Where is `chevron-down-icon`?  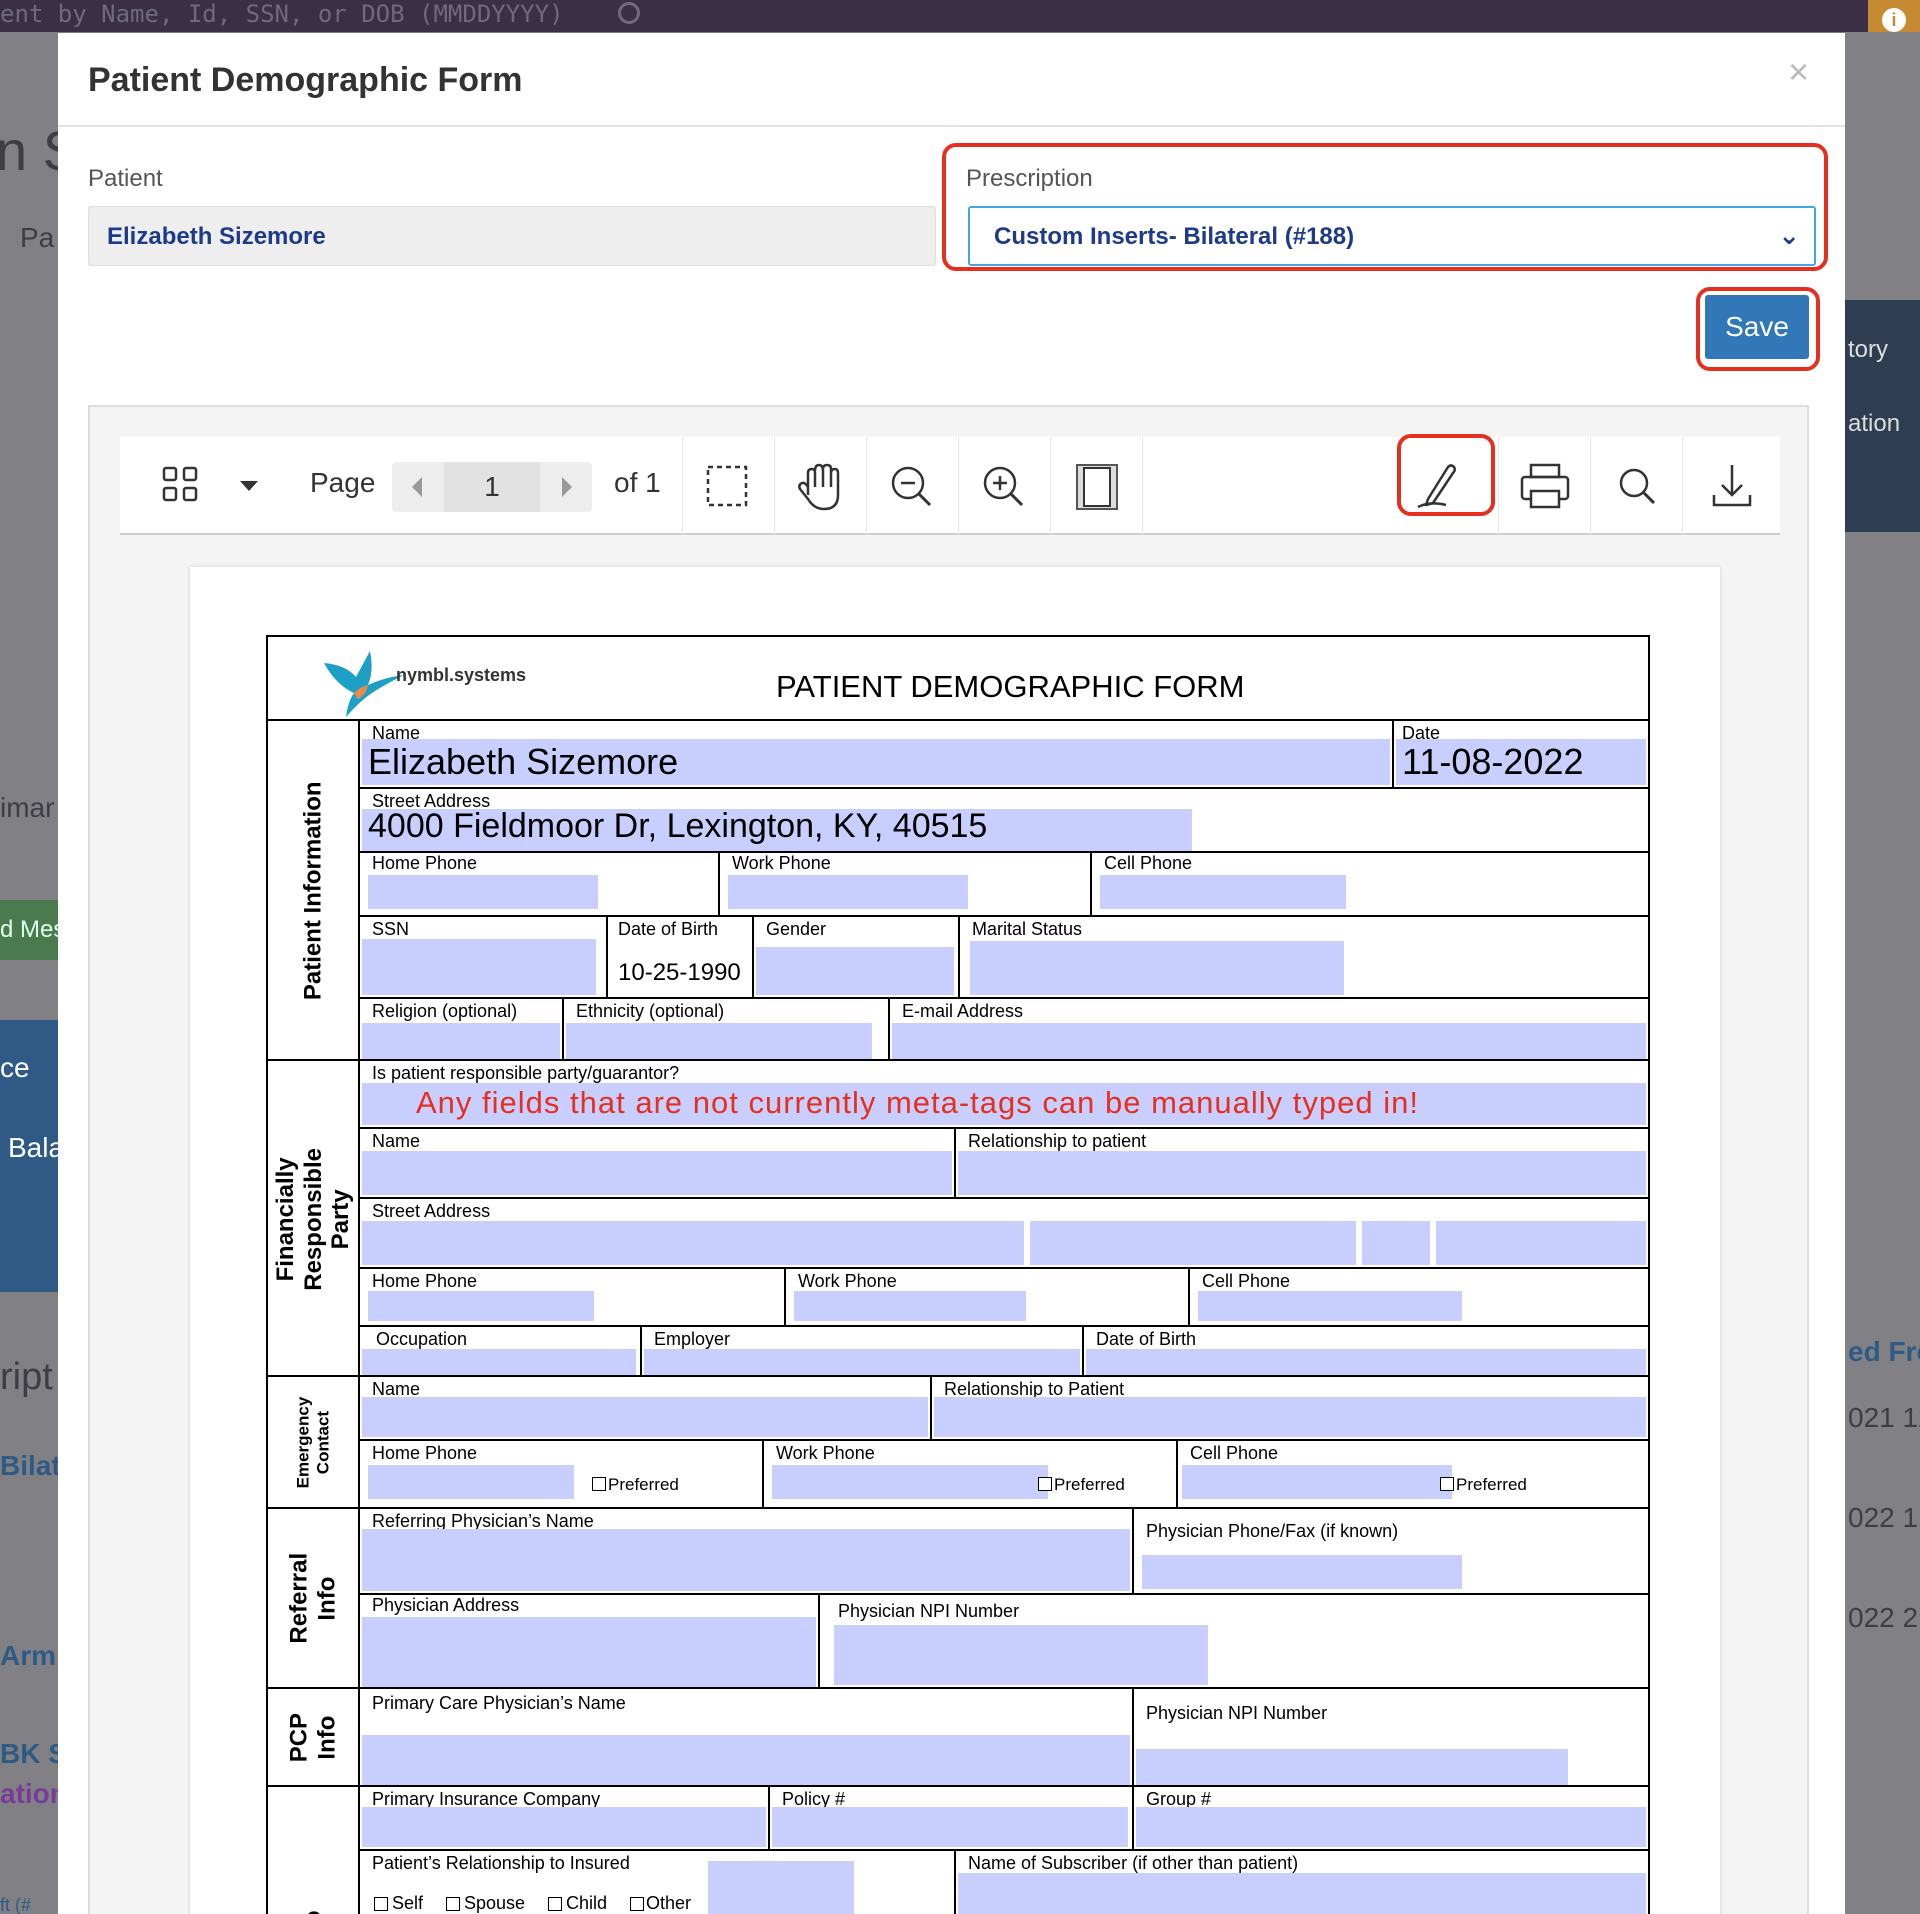 chevron-down-icon is located at coordinates (249, 486).